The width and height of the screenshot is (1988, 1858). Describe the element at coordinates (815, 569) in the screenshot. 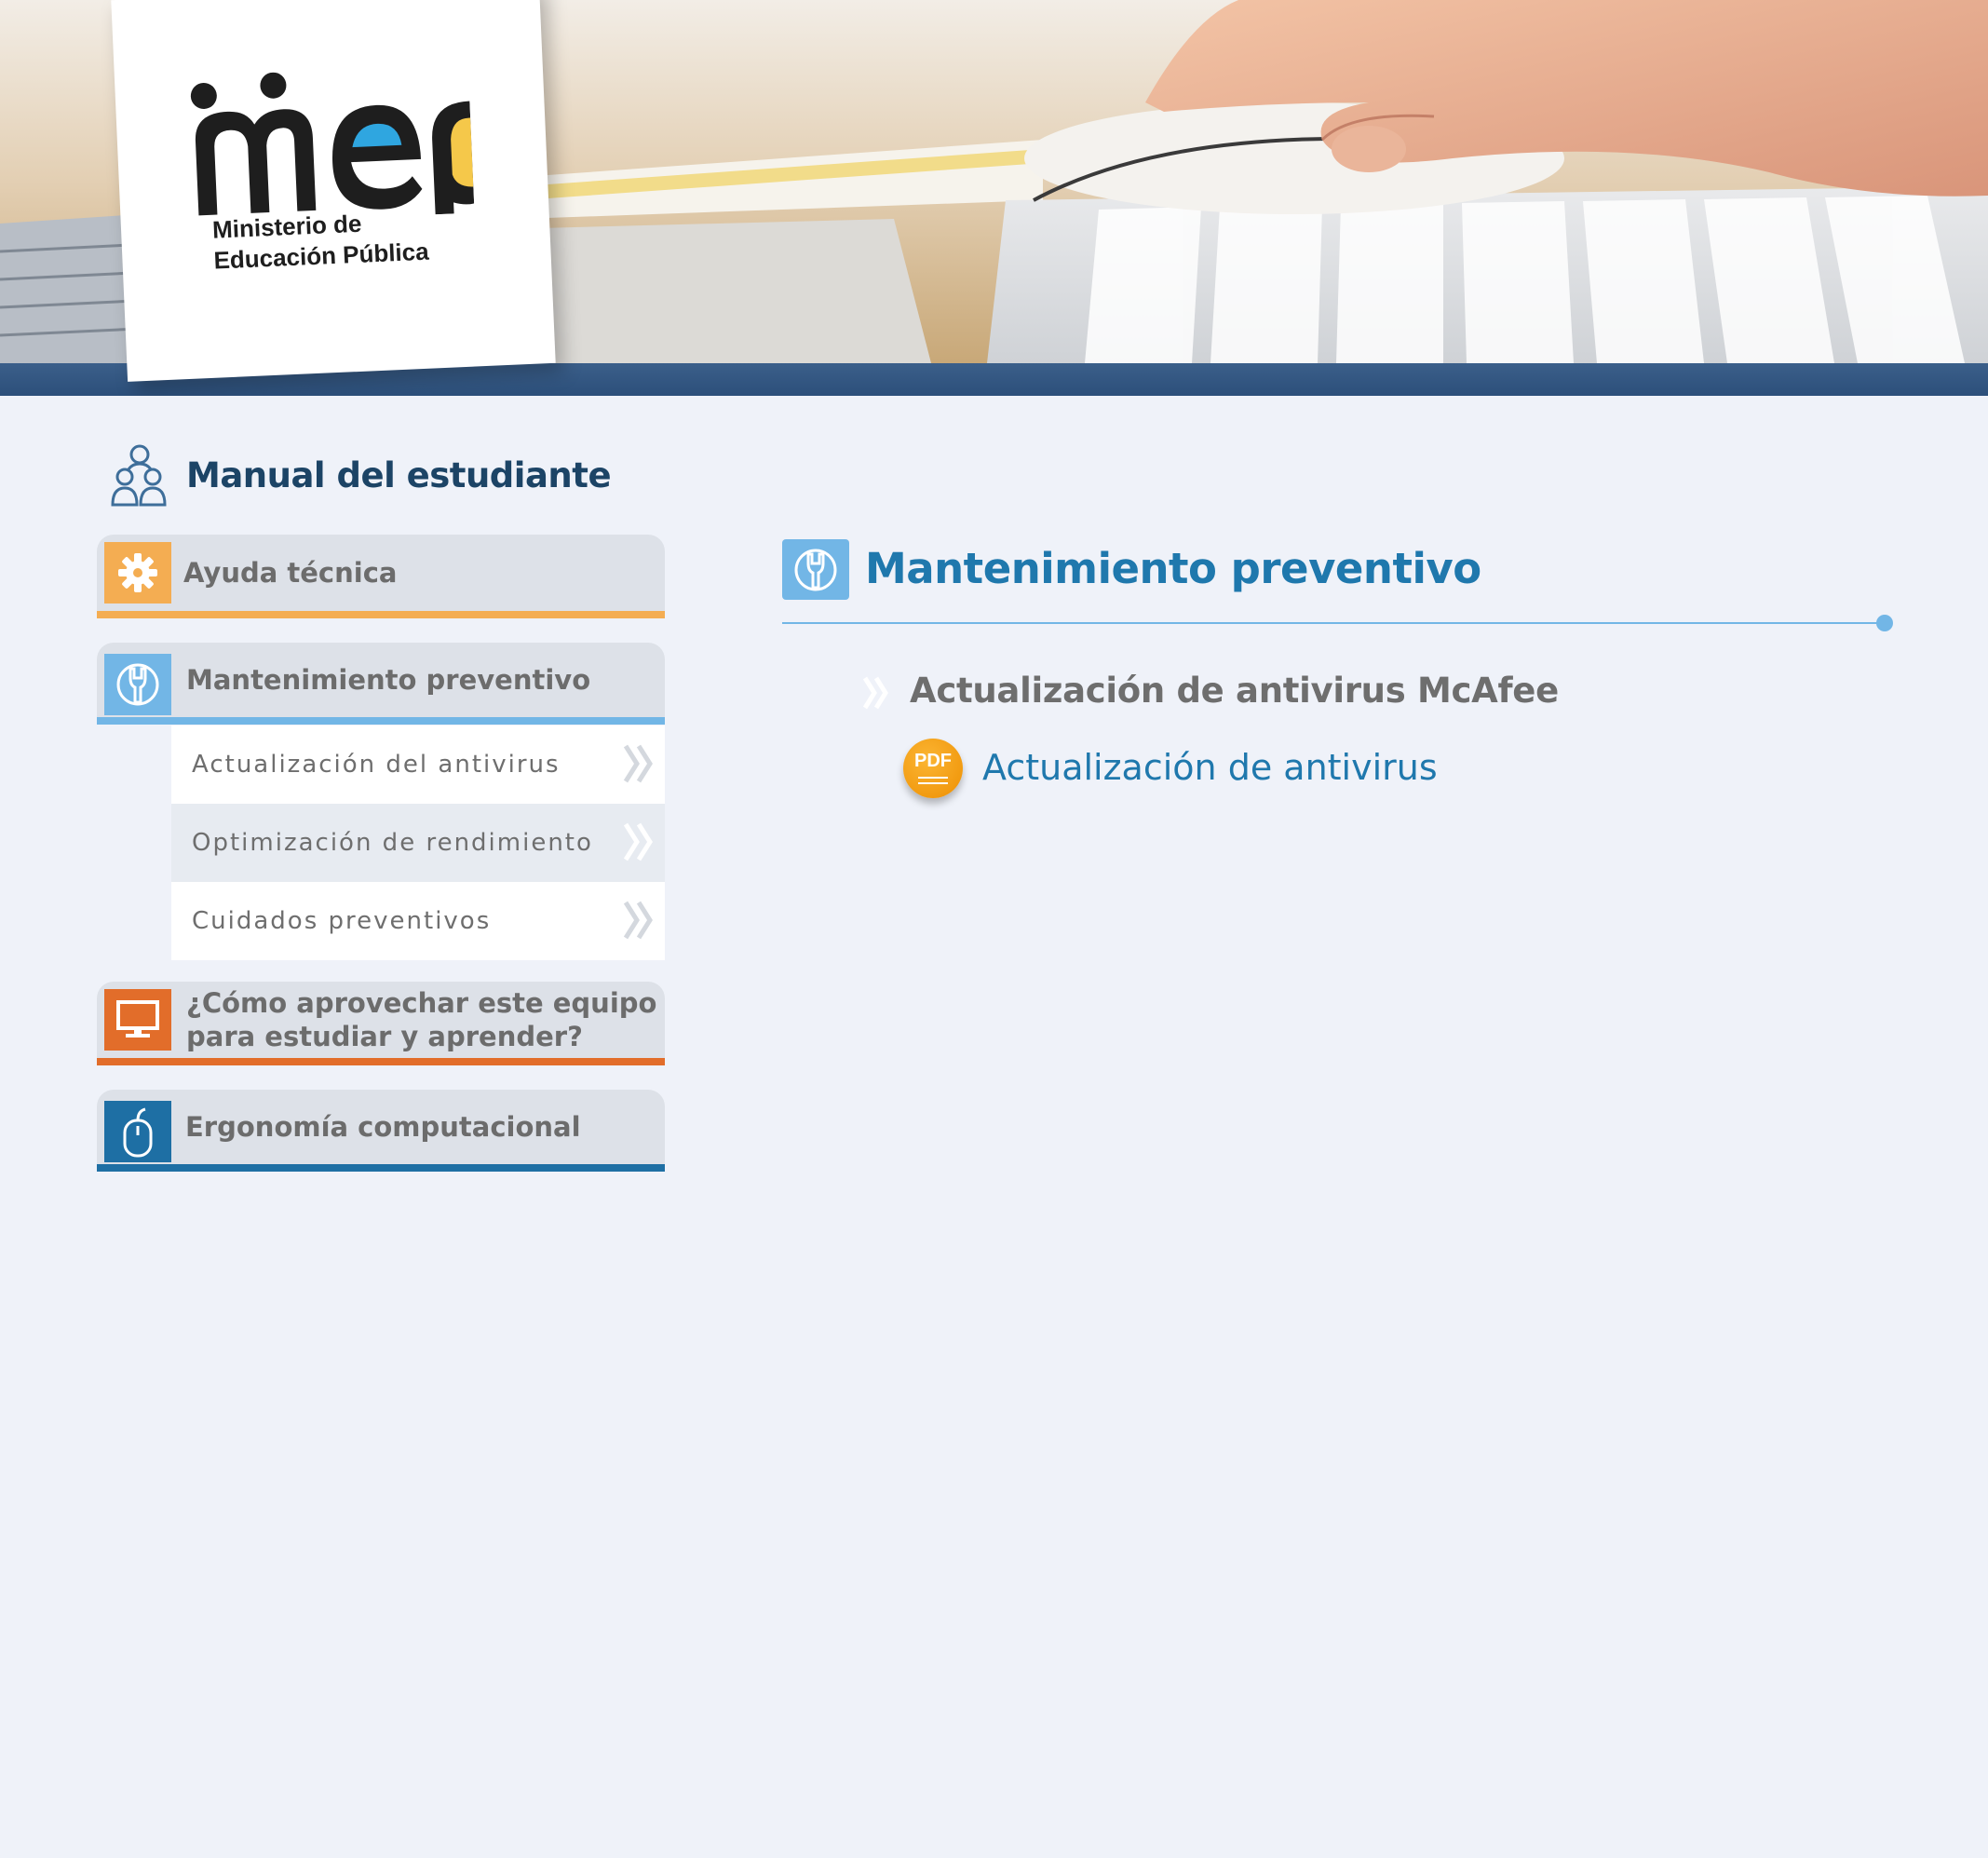

I see `section-wrench-icon` at that location.